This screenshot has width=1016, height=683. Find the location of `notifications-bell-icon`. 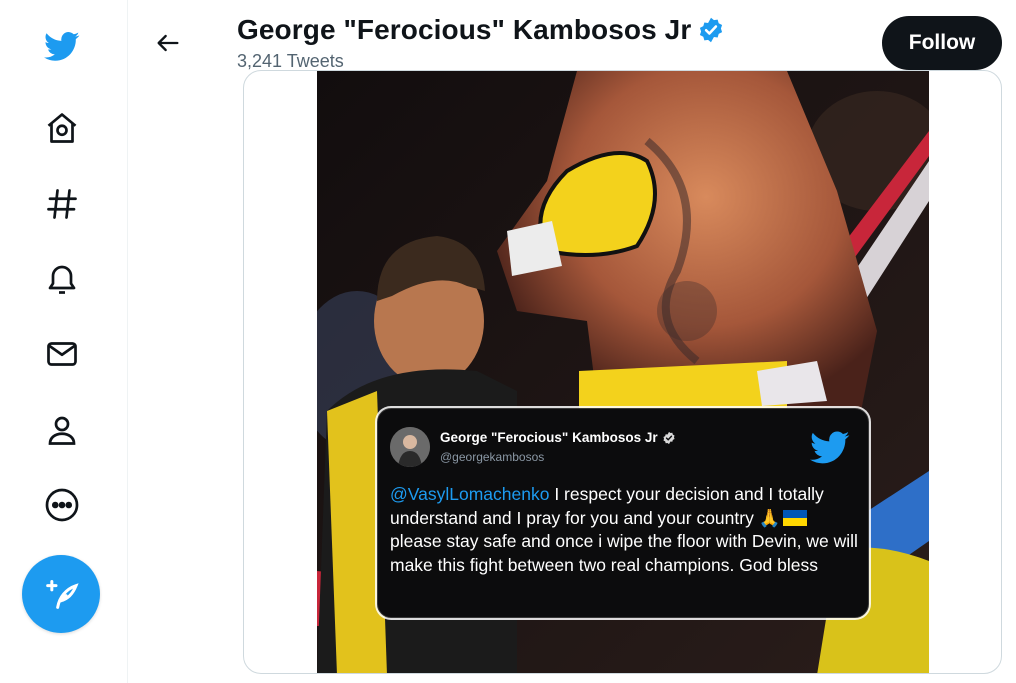

notifications-bell-icon is located at coordinates (62, 279).